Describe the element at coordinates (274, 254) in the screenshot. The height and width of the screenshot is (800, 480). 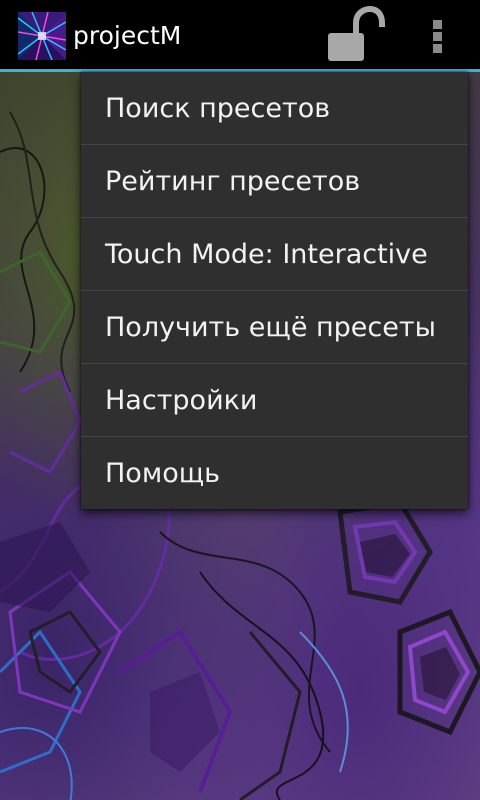
I see `menu-item-touch-mode: Touch Mode: Interactive` at that location.